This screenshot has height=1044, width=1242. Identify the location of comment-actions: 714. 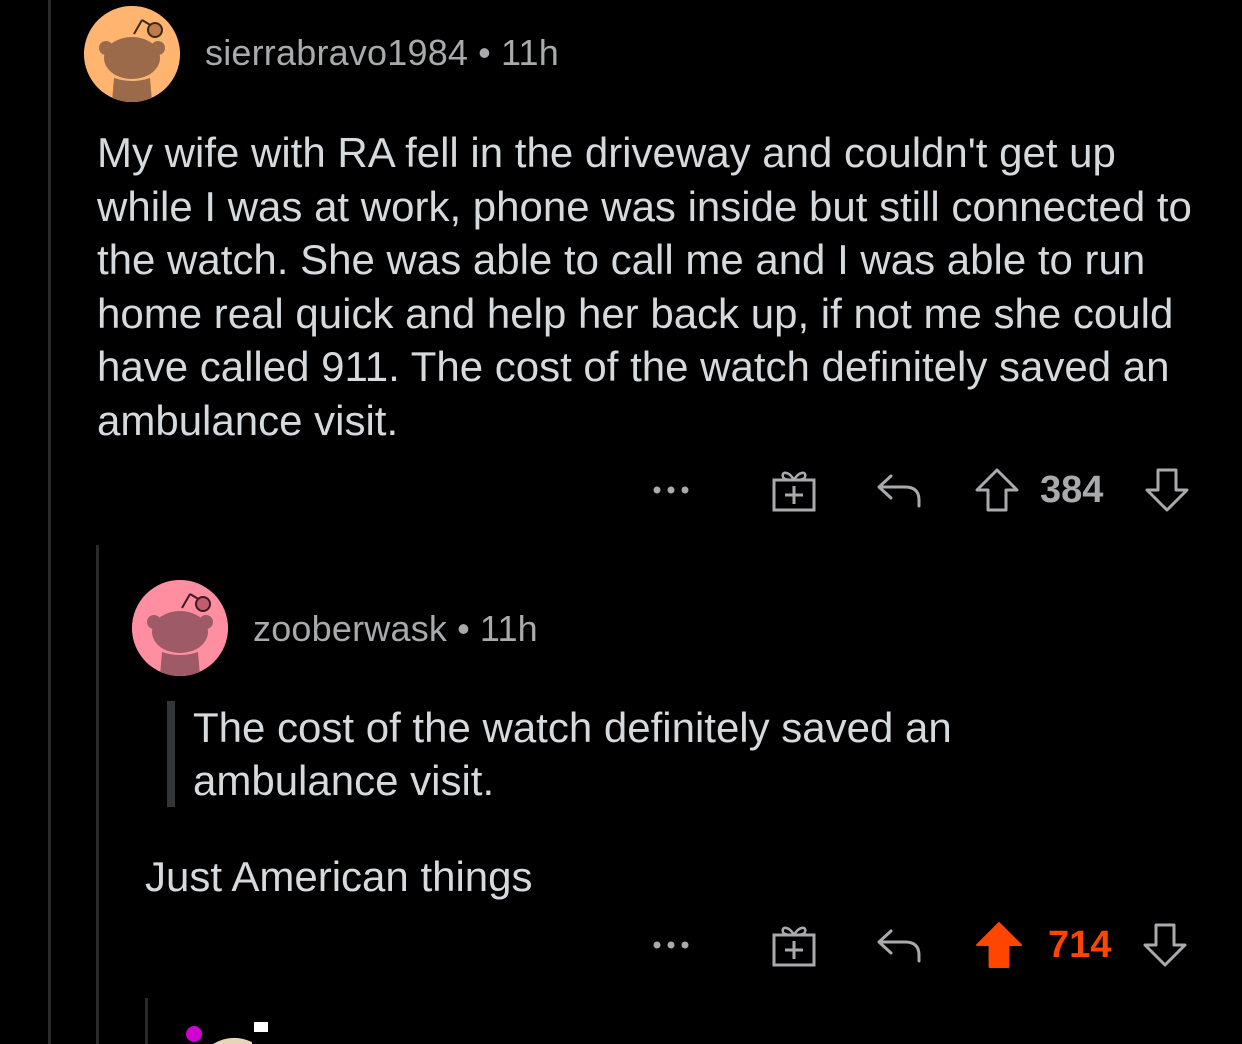
(920, 945).